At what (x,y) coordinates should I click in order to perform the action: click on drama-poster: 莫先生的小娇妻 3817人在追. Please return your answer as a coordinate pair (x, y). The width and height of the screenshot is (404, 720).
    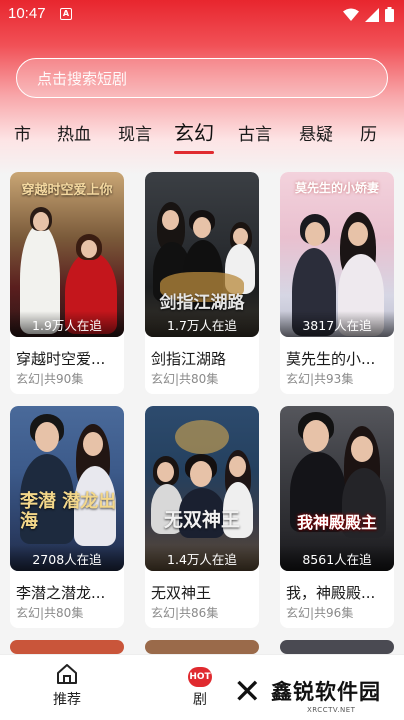
    Looking at the image, I should click on (337, 254).